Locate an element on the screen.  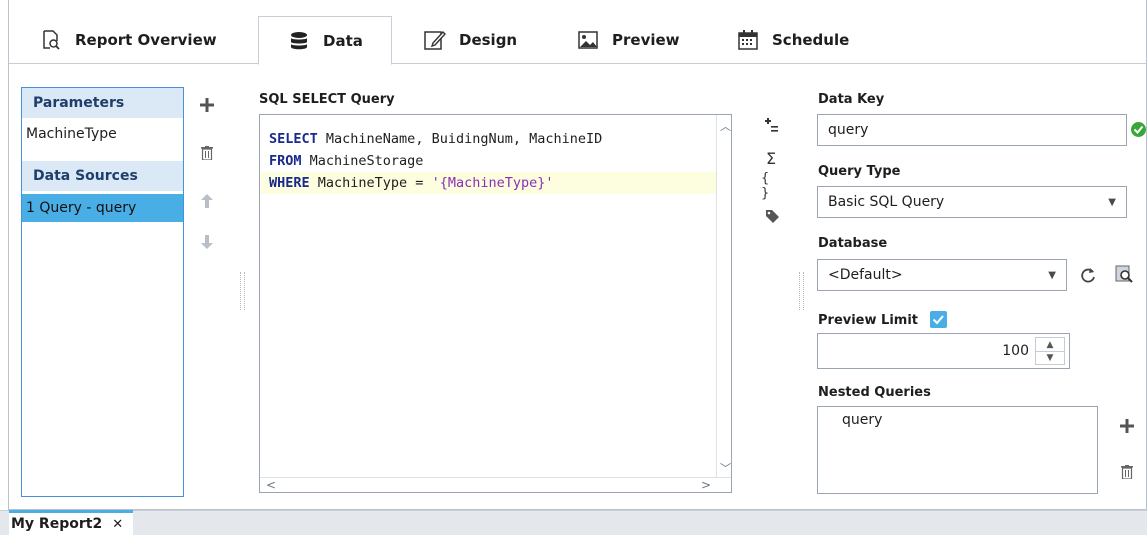
data-key-value: query is located at coordinates (848, 130).